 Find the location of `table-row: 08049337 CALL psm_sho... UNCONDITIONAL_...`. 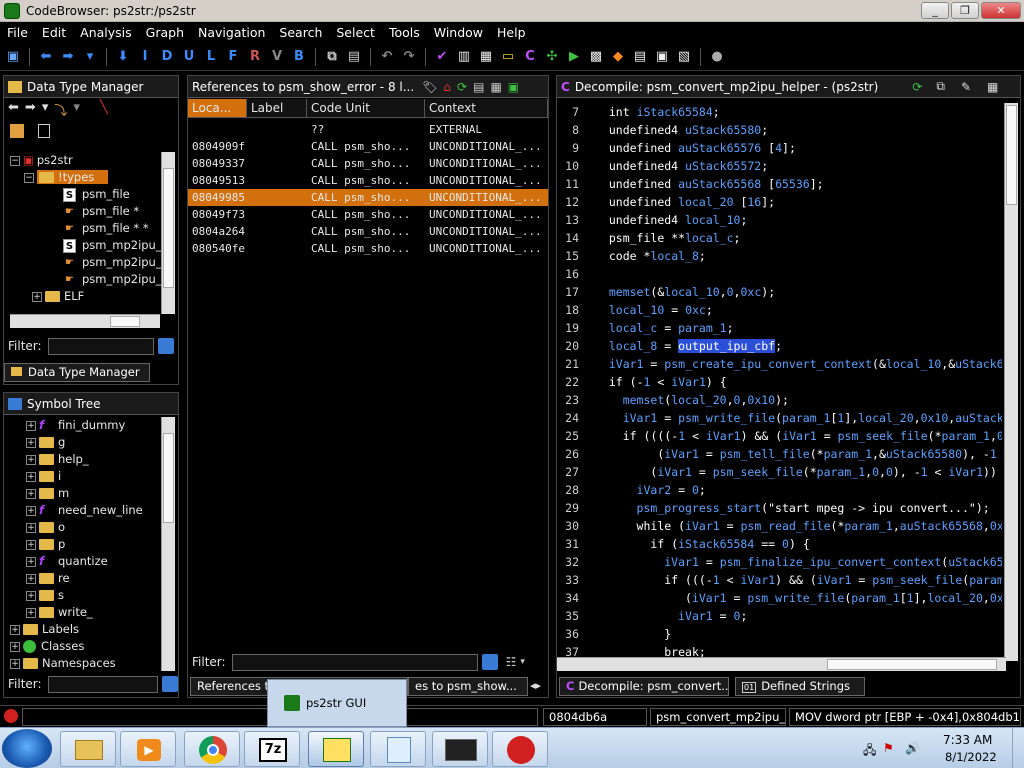

table-row: 08049337 CALL psm_sho... UNCONDITIONAL_... is located at coordinates (368, 163).